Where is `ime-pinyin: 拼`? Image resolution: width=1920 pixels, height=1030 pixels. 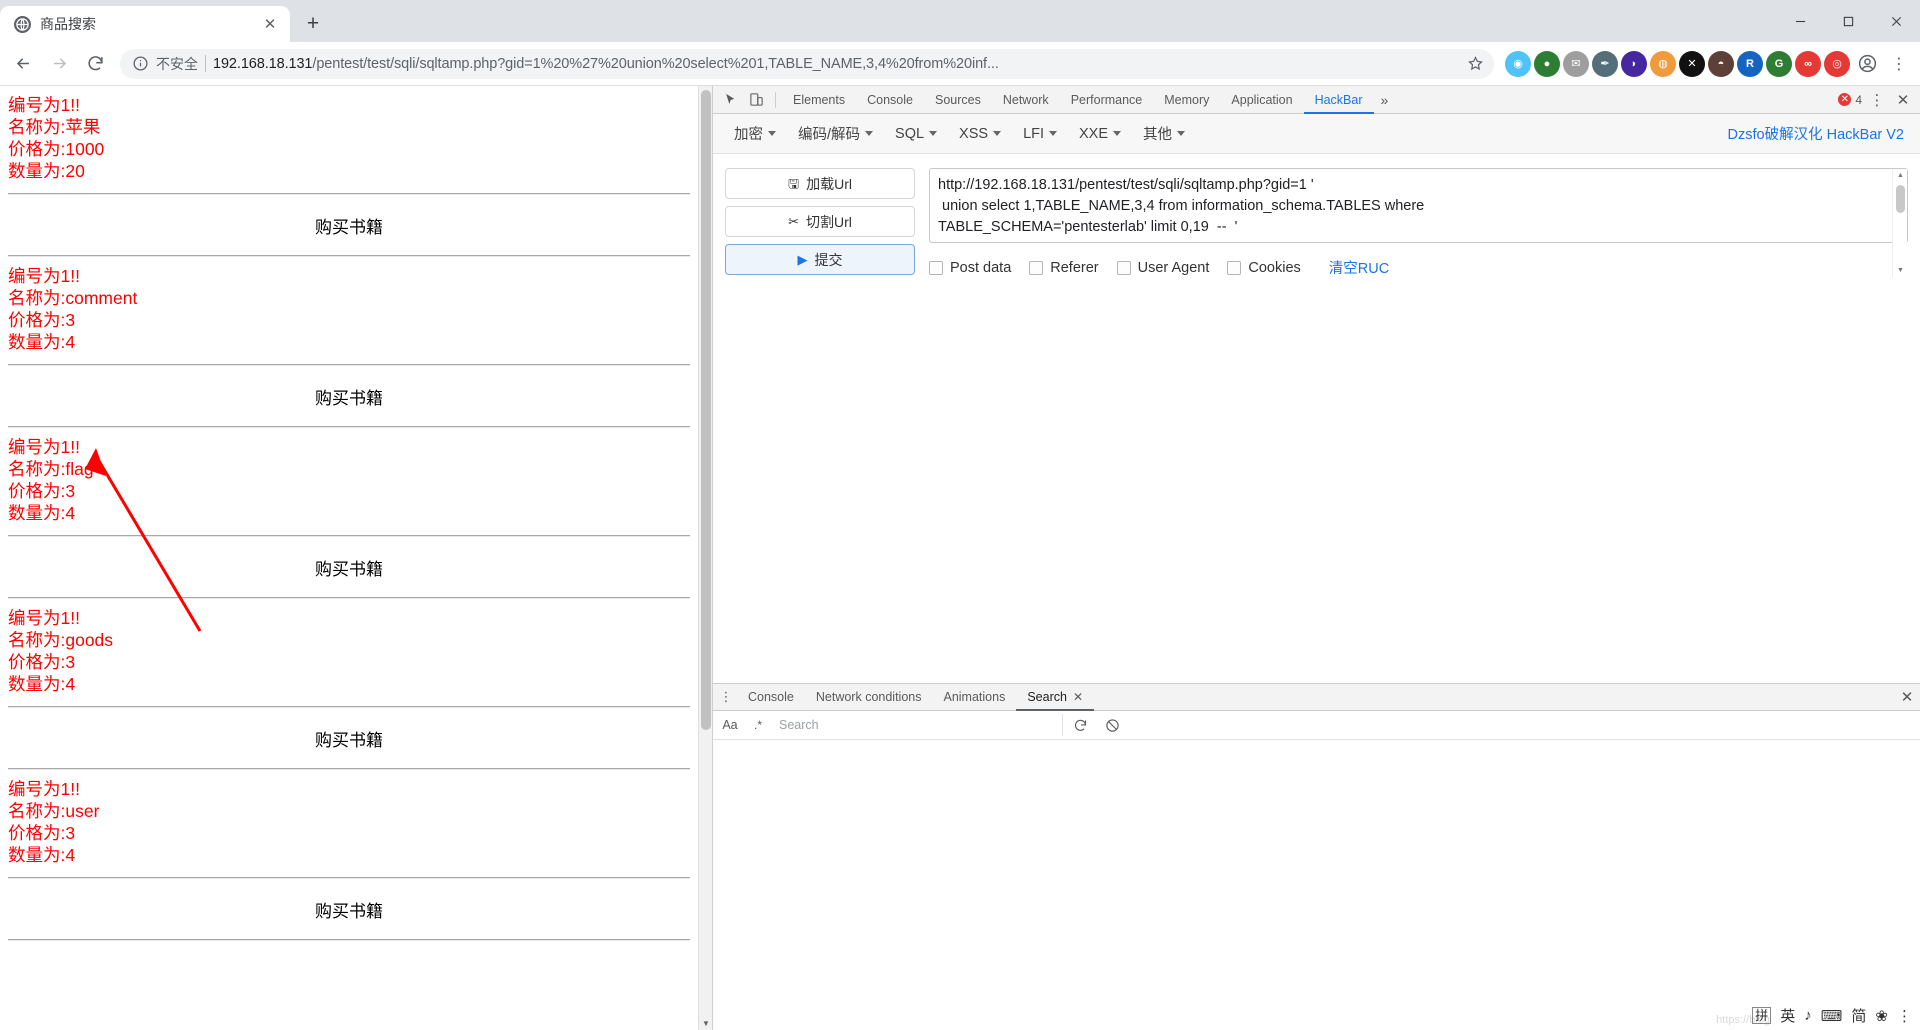 ime-pinyin: 拼 is located at coordinates (1762, 1015).